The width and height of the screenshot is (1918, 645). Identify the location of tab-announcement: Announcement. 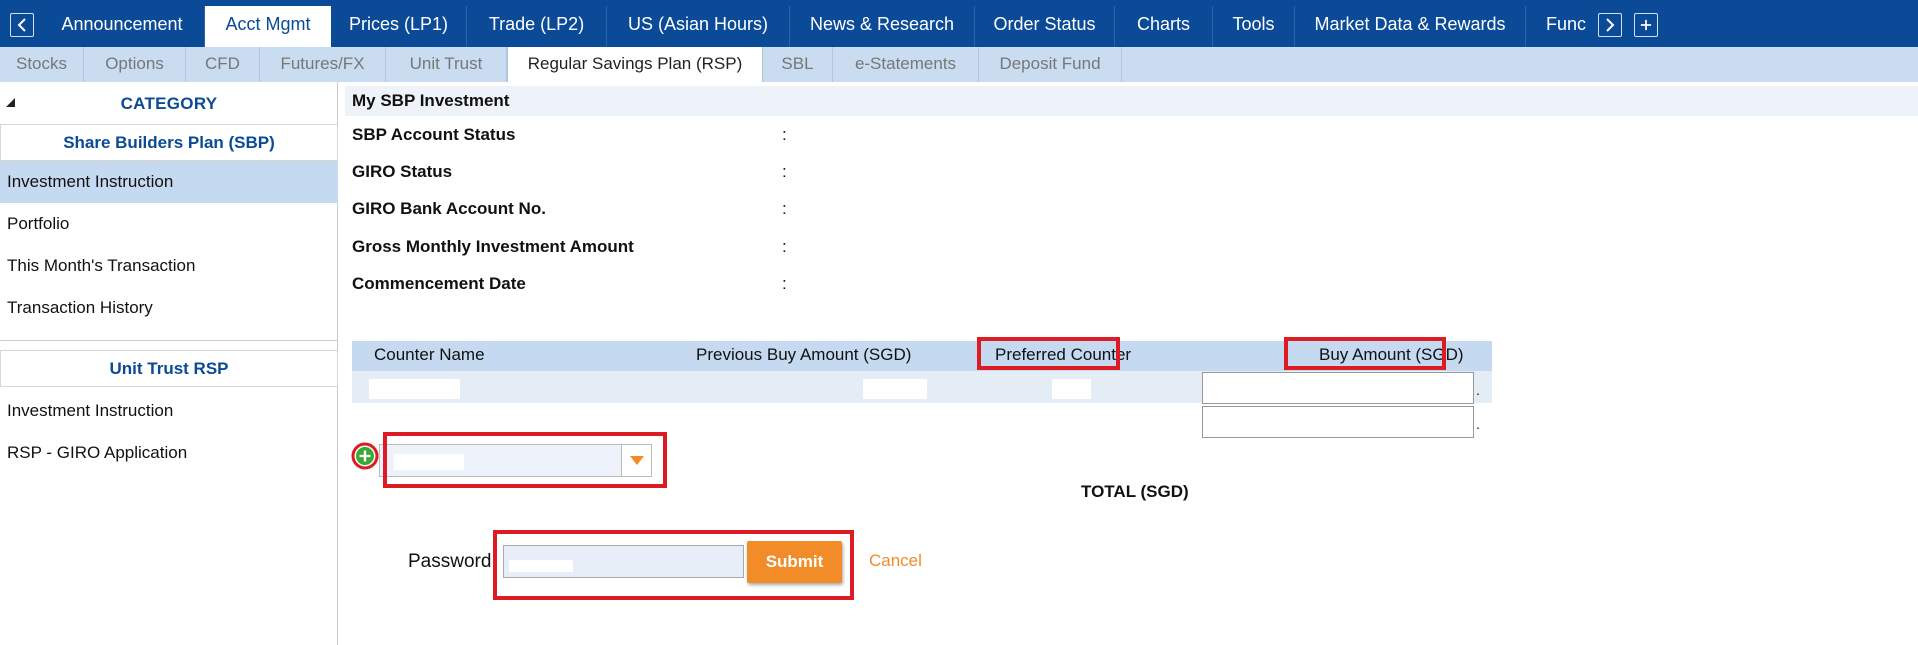
(122, 26).